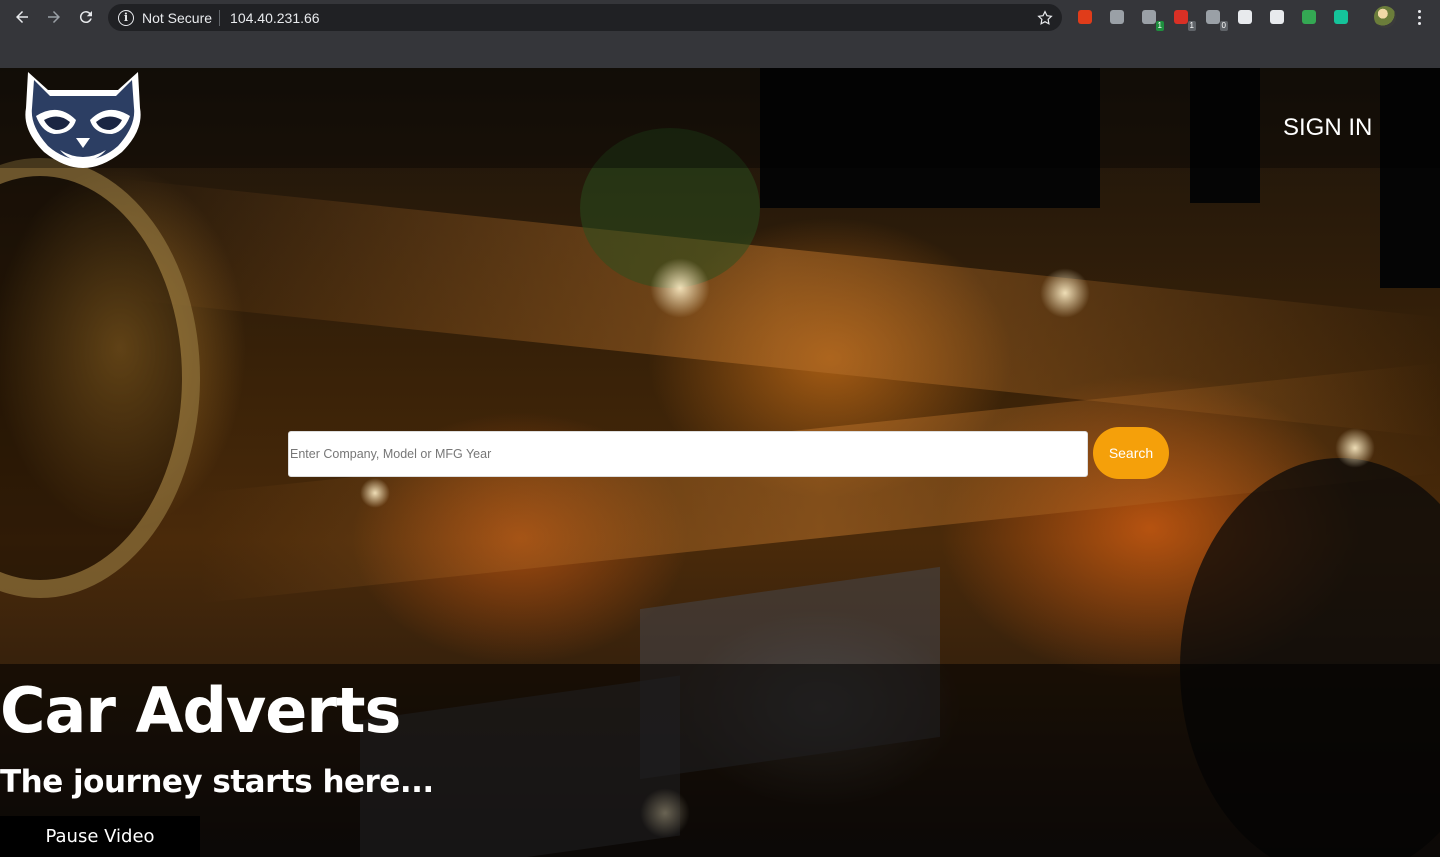  Describe the element at coordinates (126, 17) in the screenshot. I see `info-icon: i` at that location.